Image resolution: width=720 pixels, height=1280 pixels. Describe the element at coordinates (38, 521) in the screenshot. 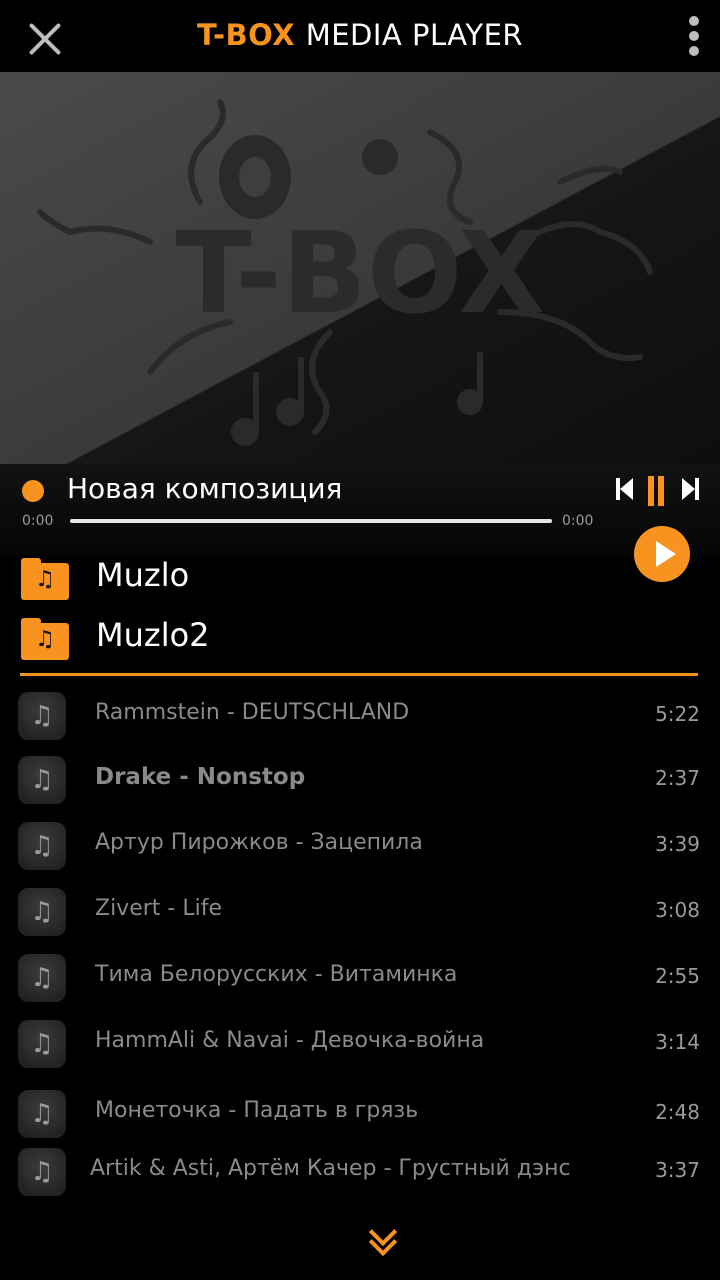

I see `time-elapsed: 0:00` at that location.